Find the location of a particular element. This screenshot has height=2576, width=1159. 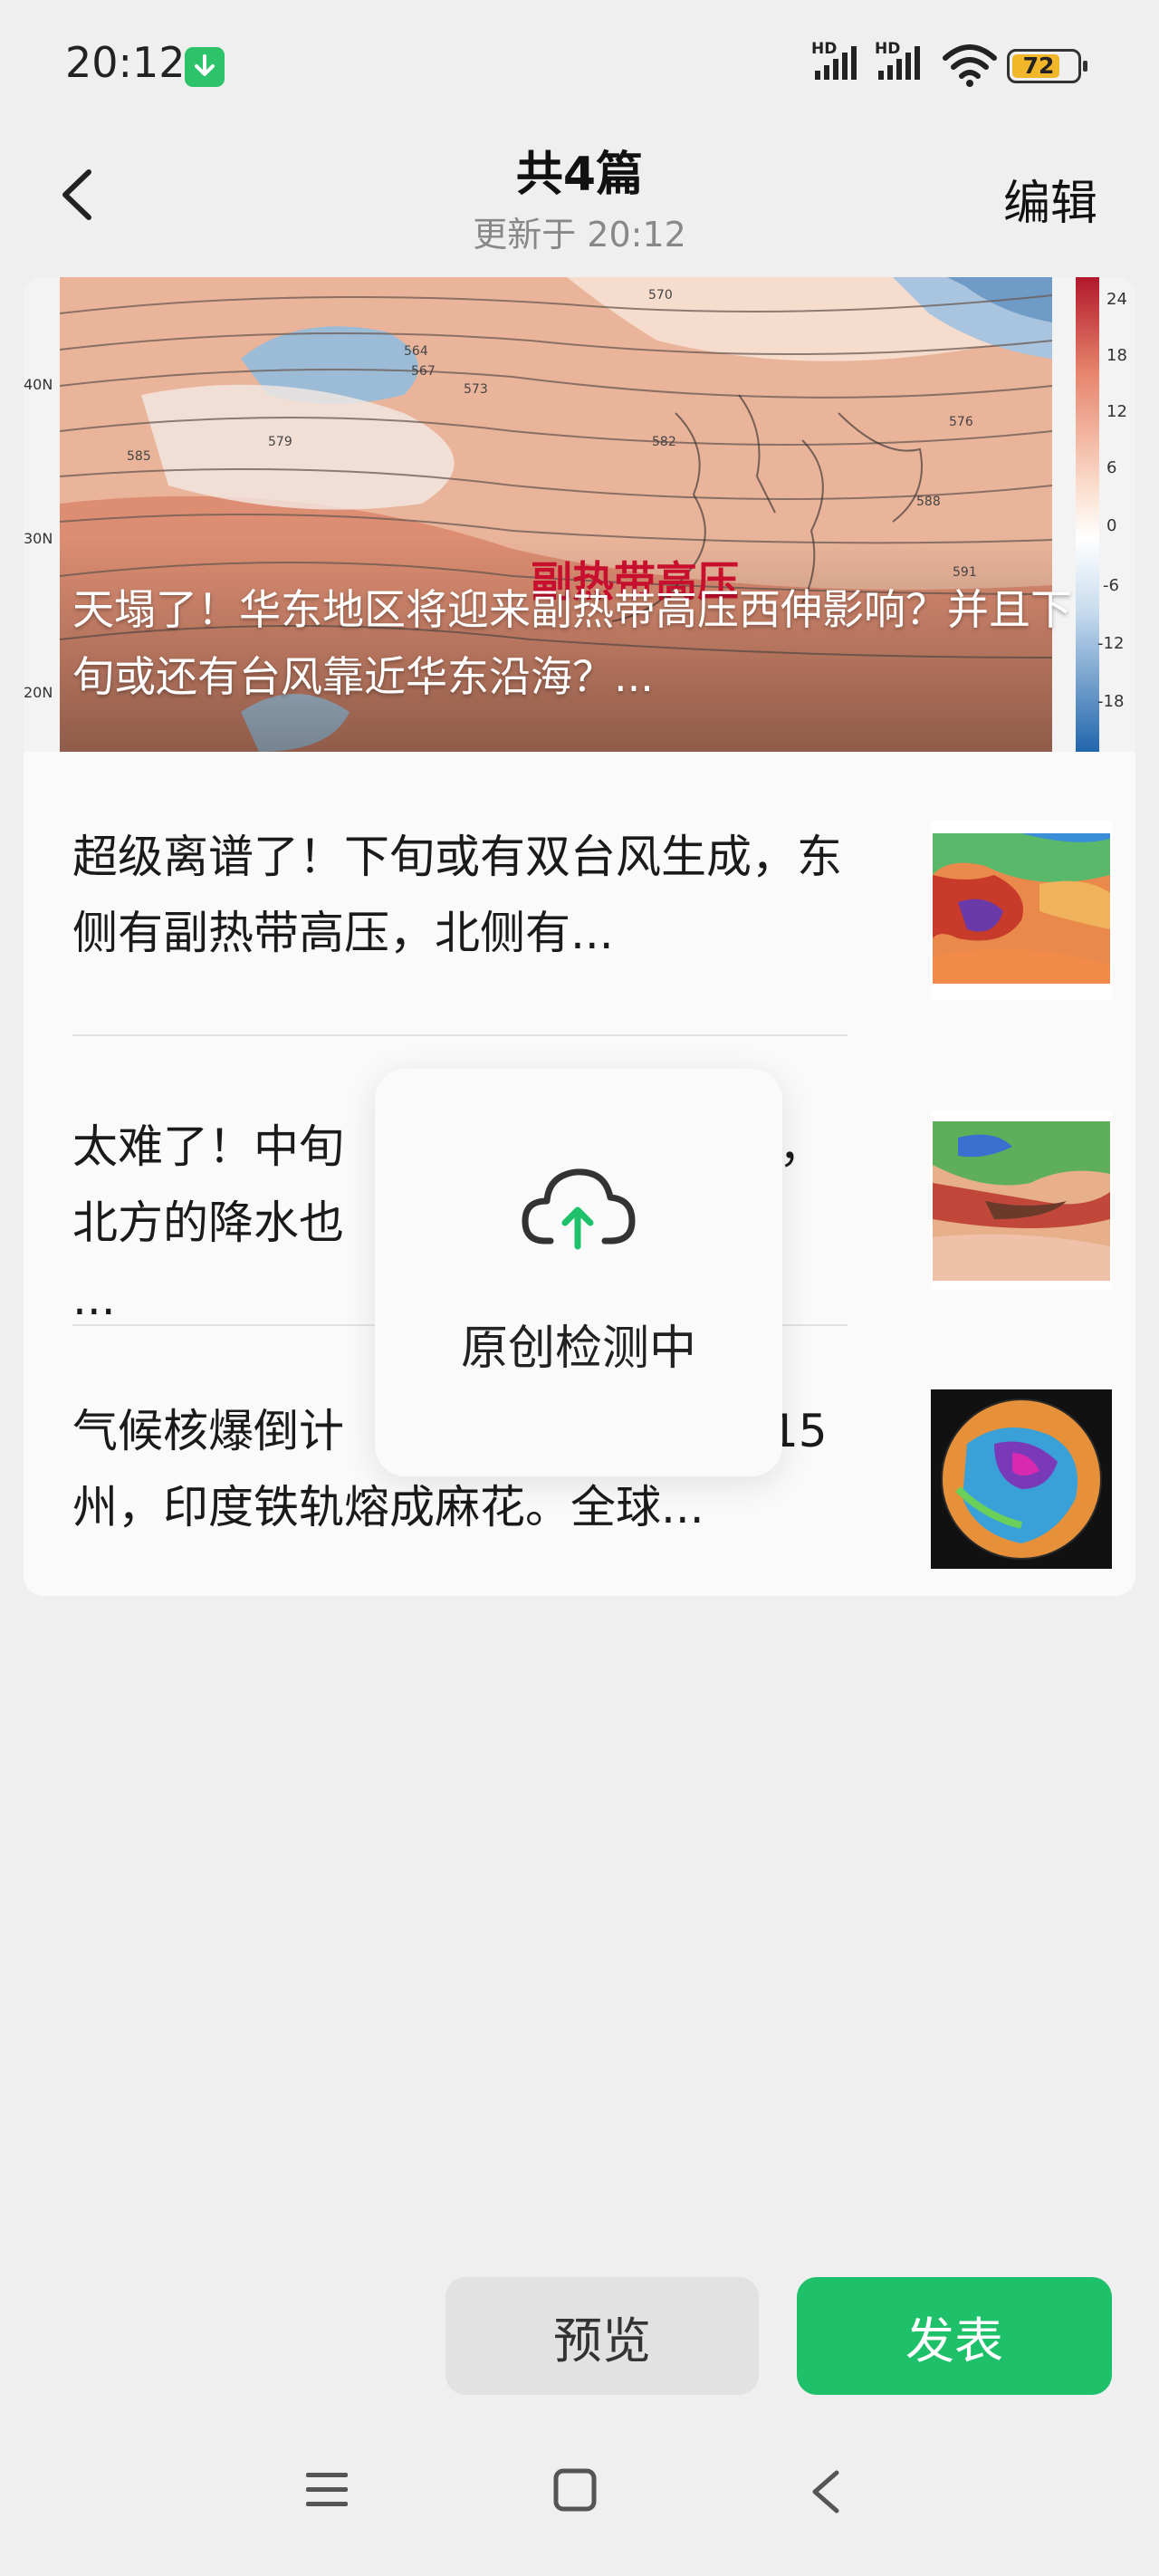

battery-level: 72 is located at coordinates (1038, 66).